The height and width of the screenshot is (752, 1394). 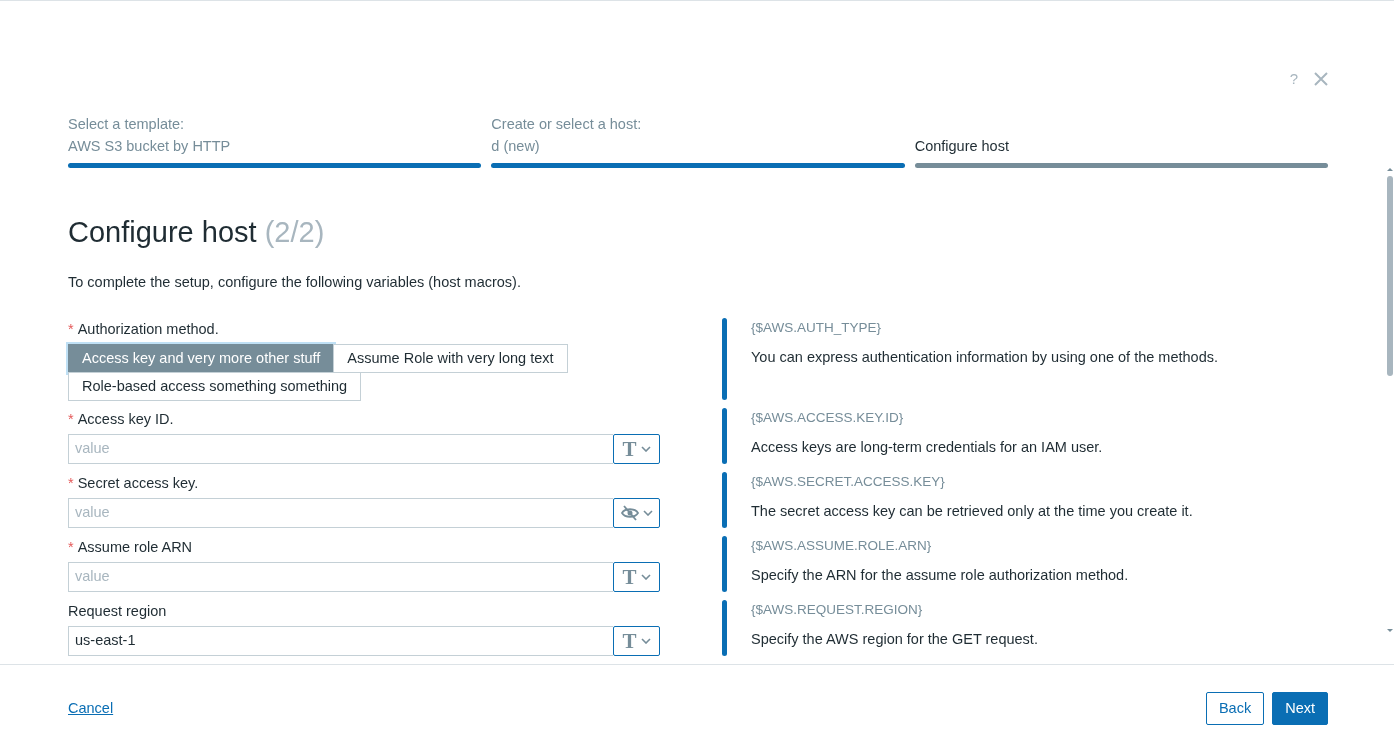 What do you see at coordinates (566, 124) in the screenshot?
I see `step-label: Create or select a host:` at bounding box center [566, 124].